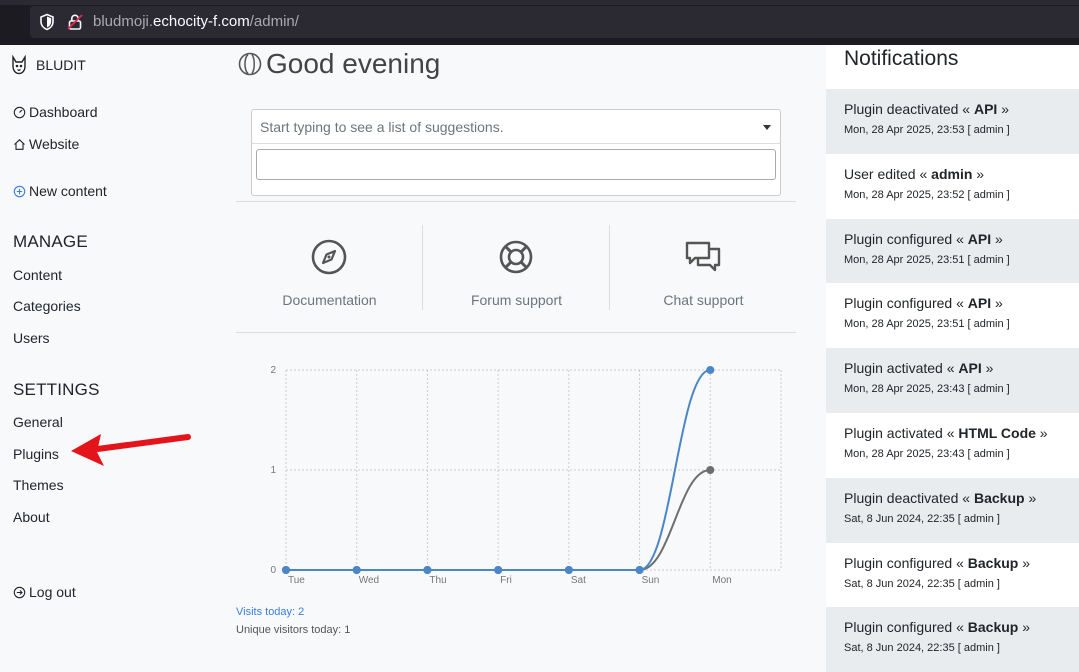  What do you see at coordinates (54, 144) in the screenshot?
I see `sidebar-item-label: Website` at bounding box center [54, 144].